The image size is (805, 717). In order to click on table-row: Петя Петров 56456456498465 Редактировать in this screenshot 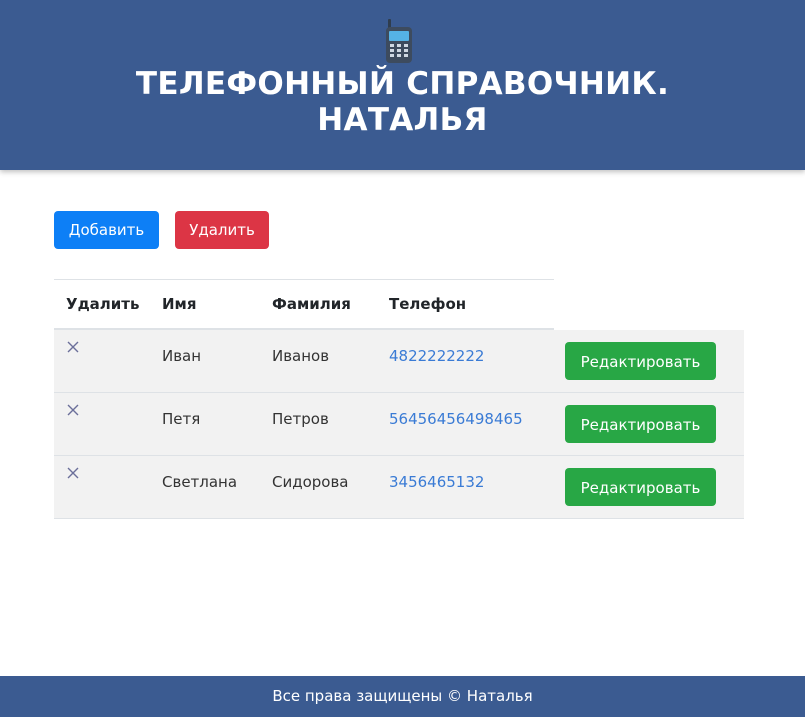, I will do `click(399, 424)`.